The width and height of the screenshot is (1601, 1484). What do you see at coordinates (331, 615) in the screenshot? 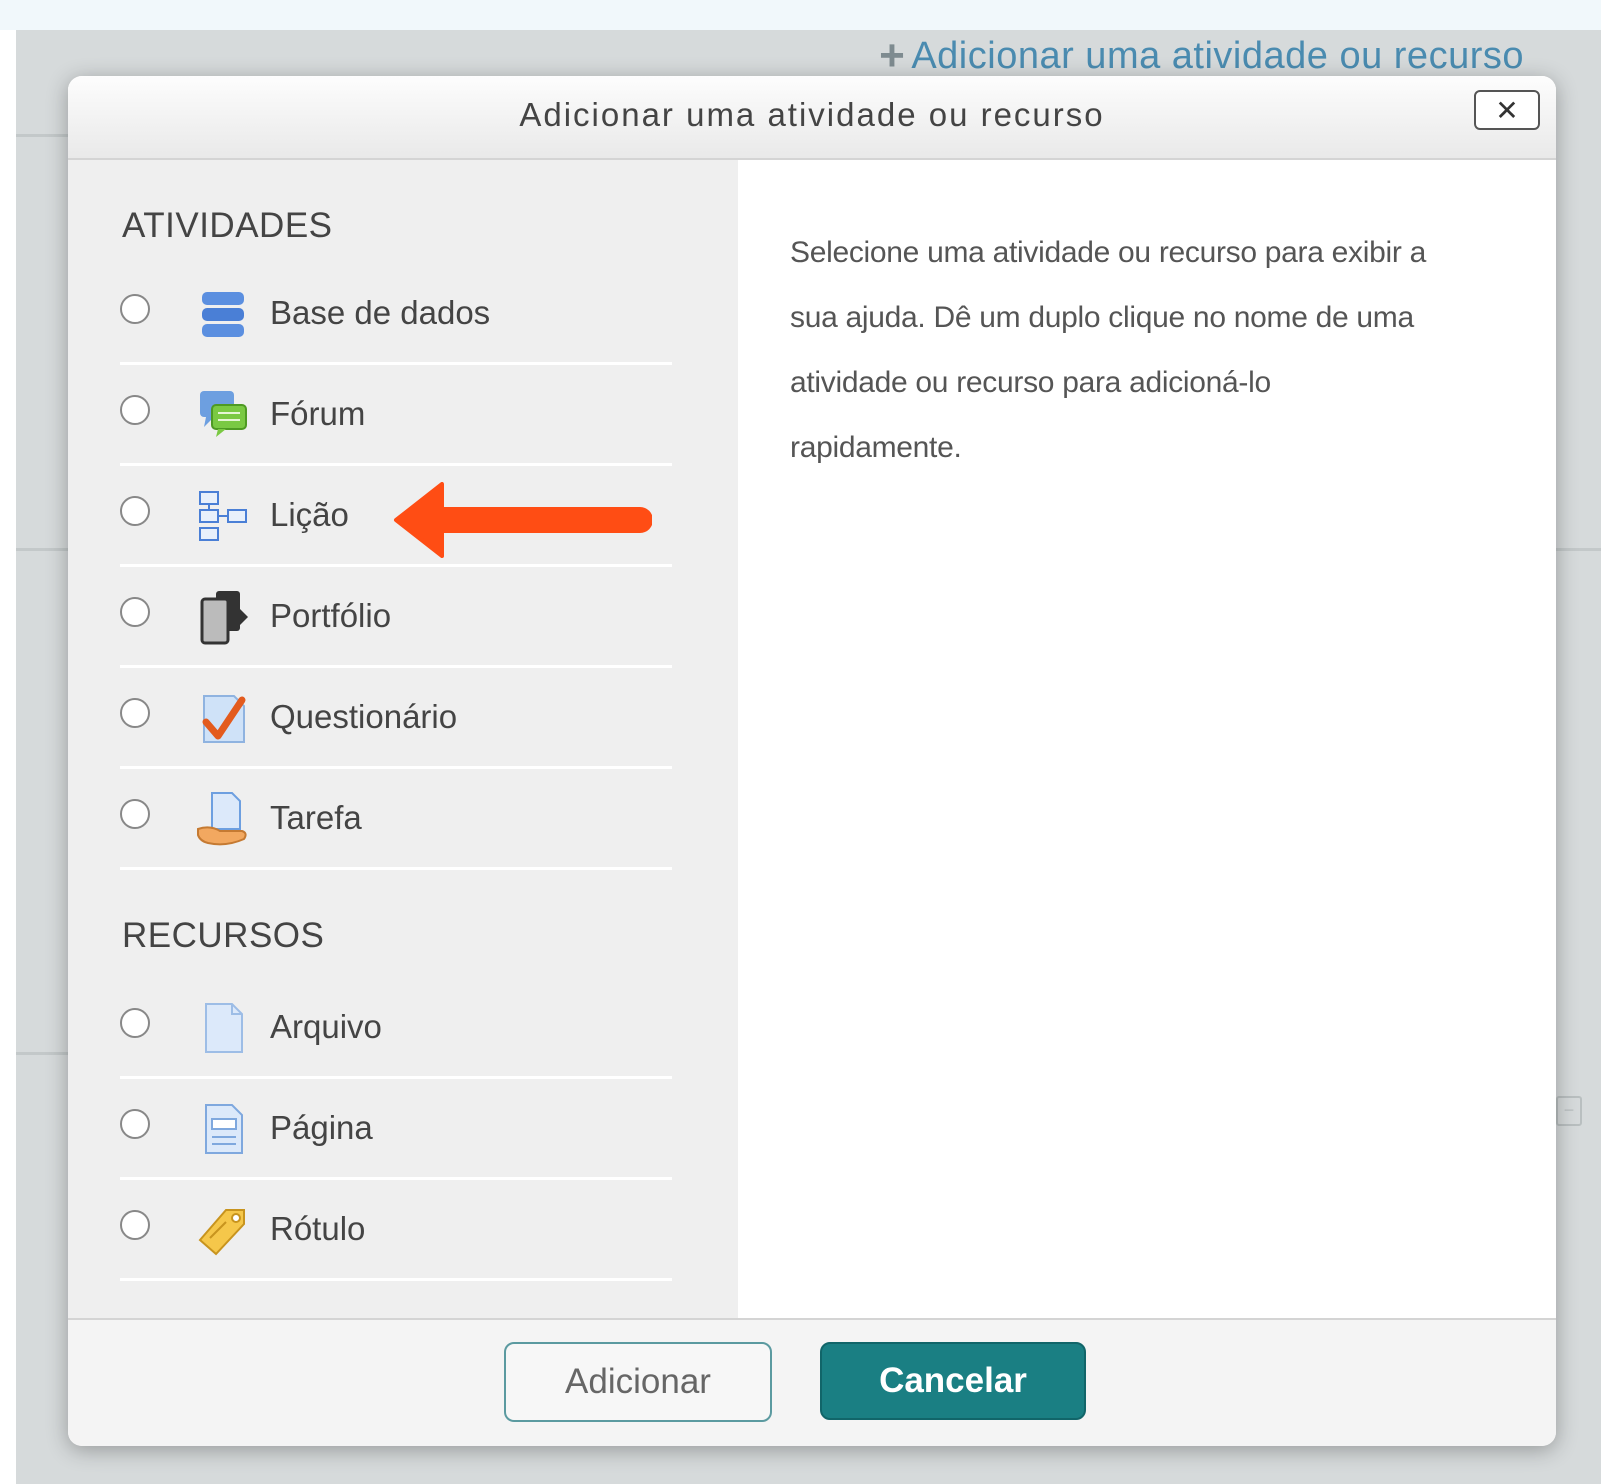
I see `module-label: Portfólio` at bounding box center [331, 615].